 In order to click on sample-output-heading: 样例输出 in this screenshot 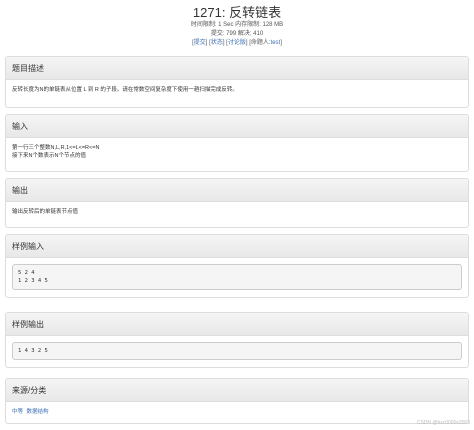, I will do `click(237, 324)`.